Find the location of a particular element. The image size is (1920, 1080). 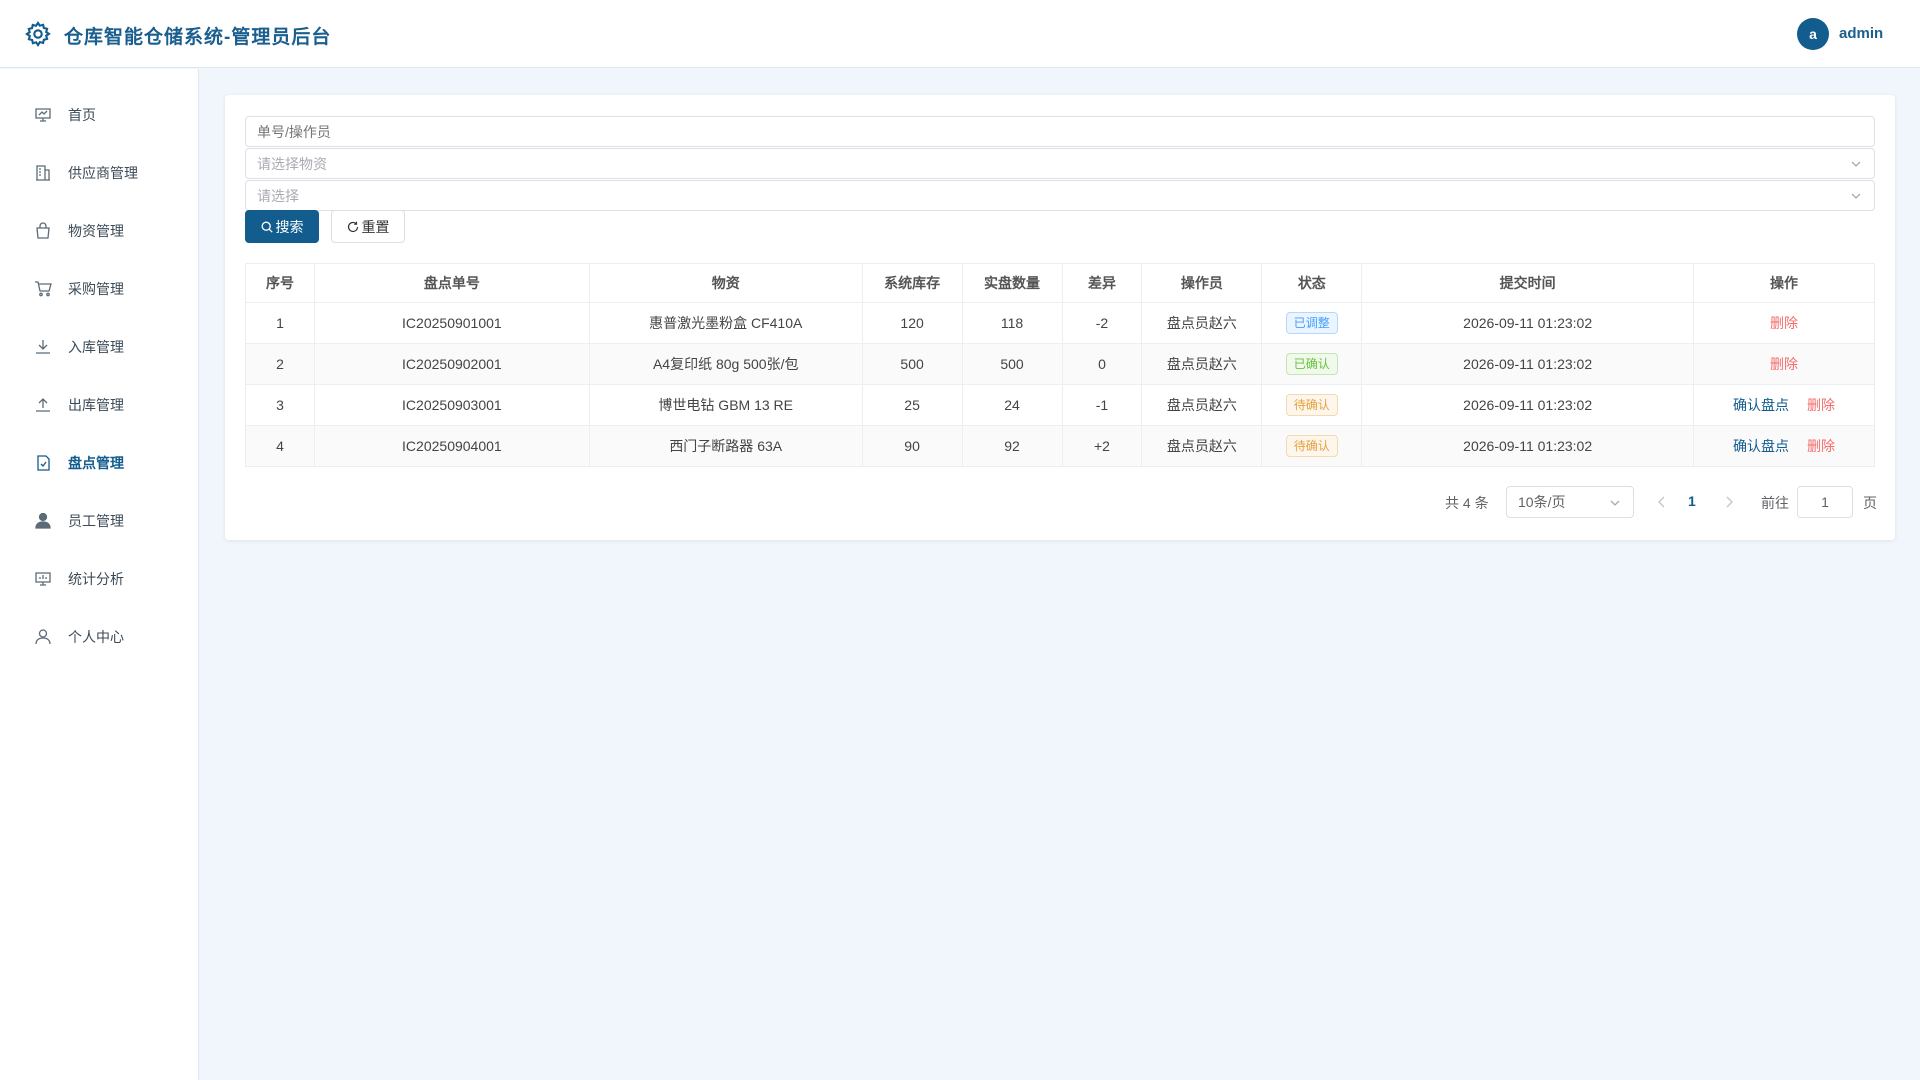

cell-actual-qty: 92 is located at coordinates (1012, 446).